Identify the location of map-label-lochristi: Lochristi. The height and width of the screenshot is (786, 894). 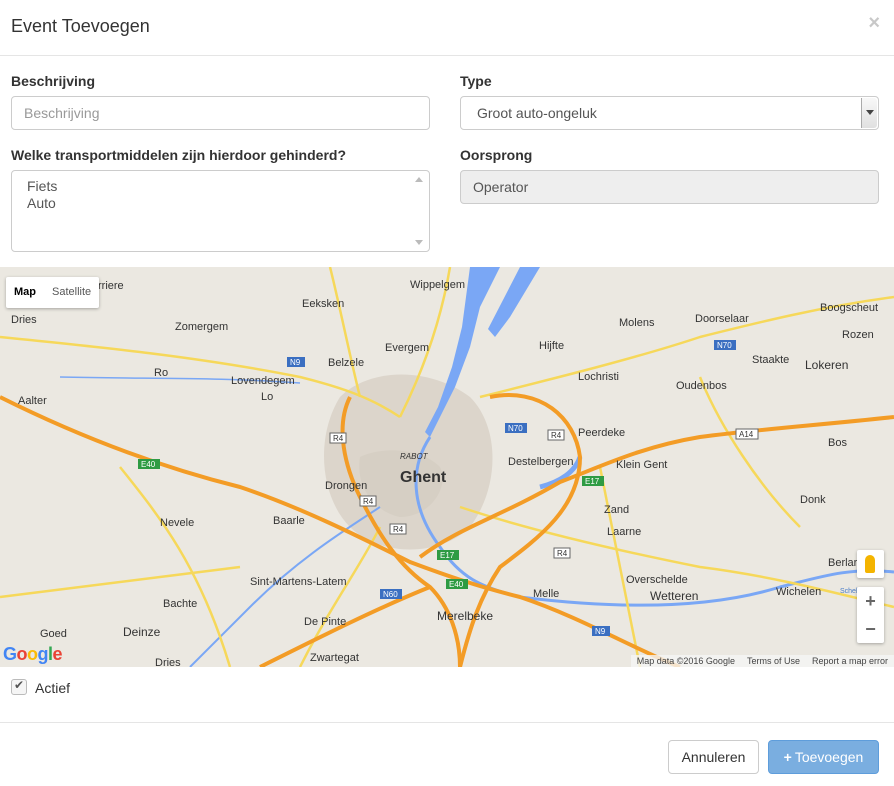
(598, 377).